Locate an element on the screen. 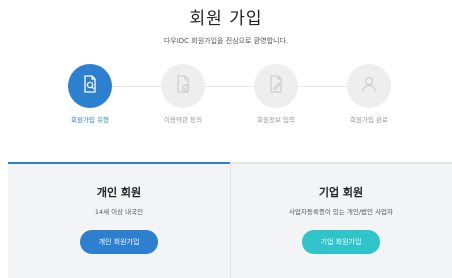 Image resolution: width=452 pixels, height=278 pixels. step-label: 회원가입 완료 is located at coordinates (369, 120).